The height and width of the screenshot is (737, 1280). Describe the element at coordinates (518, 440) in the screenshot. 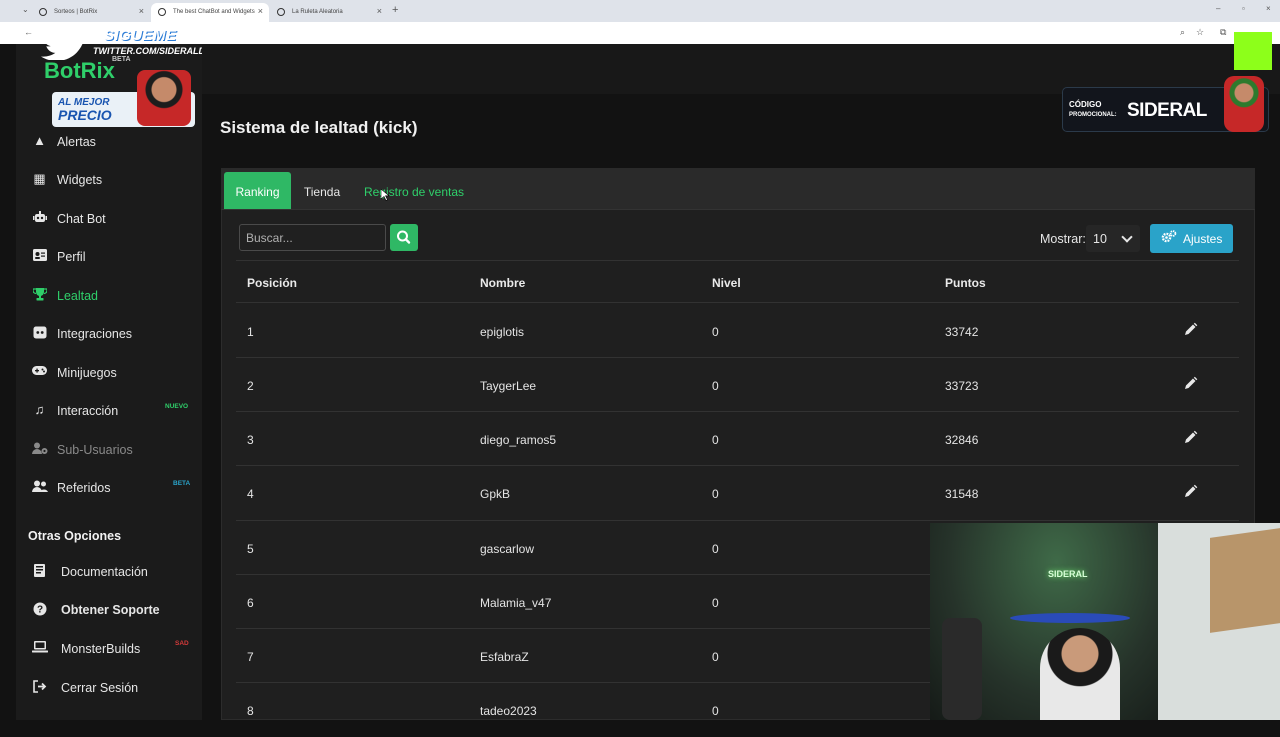

I see `cell-name: diego_ramos5` at that location.